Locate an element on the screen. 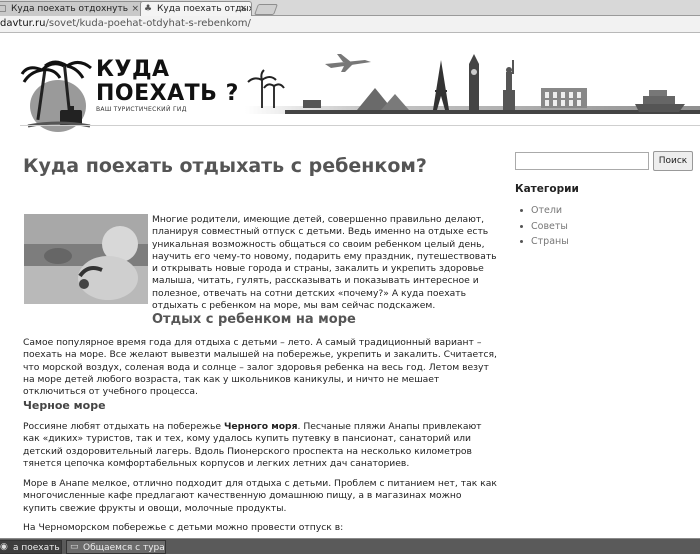 This screenshot has width=700, height=554. header-divider is located at coordinates (360, 125).